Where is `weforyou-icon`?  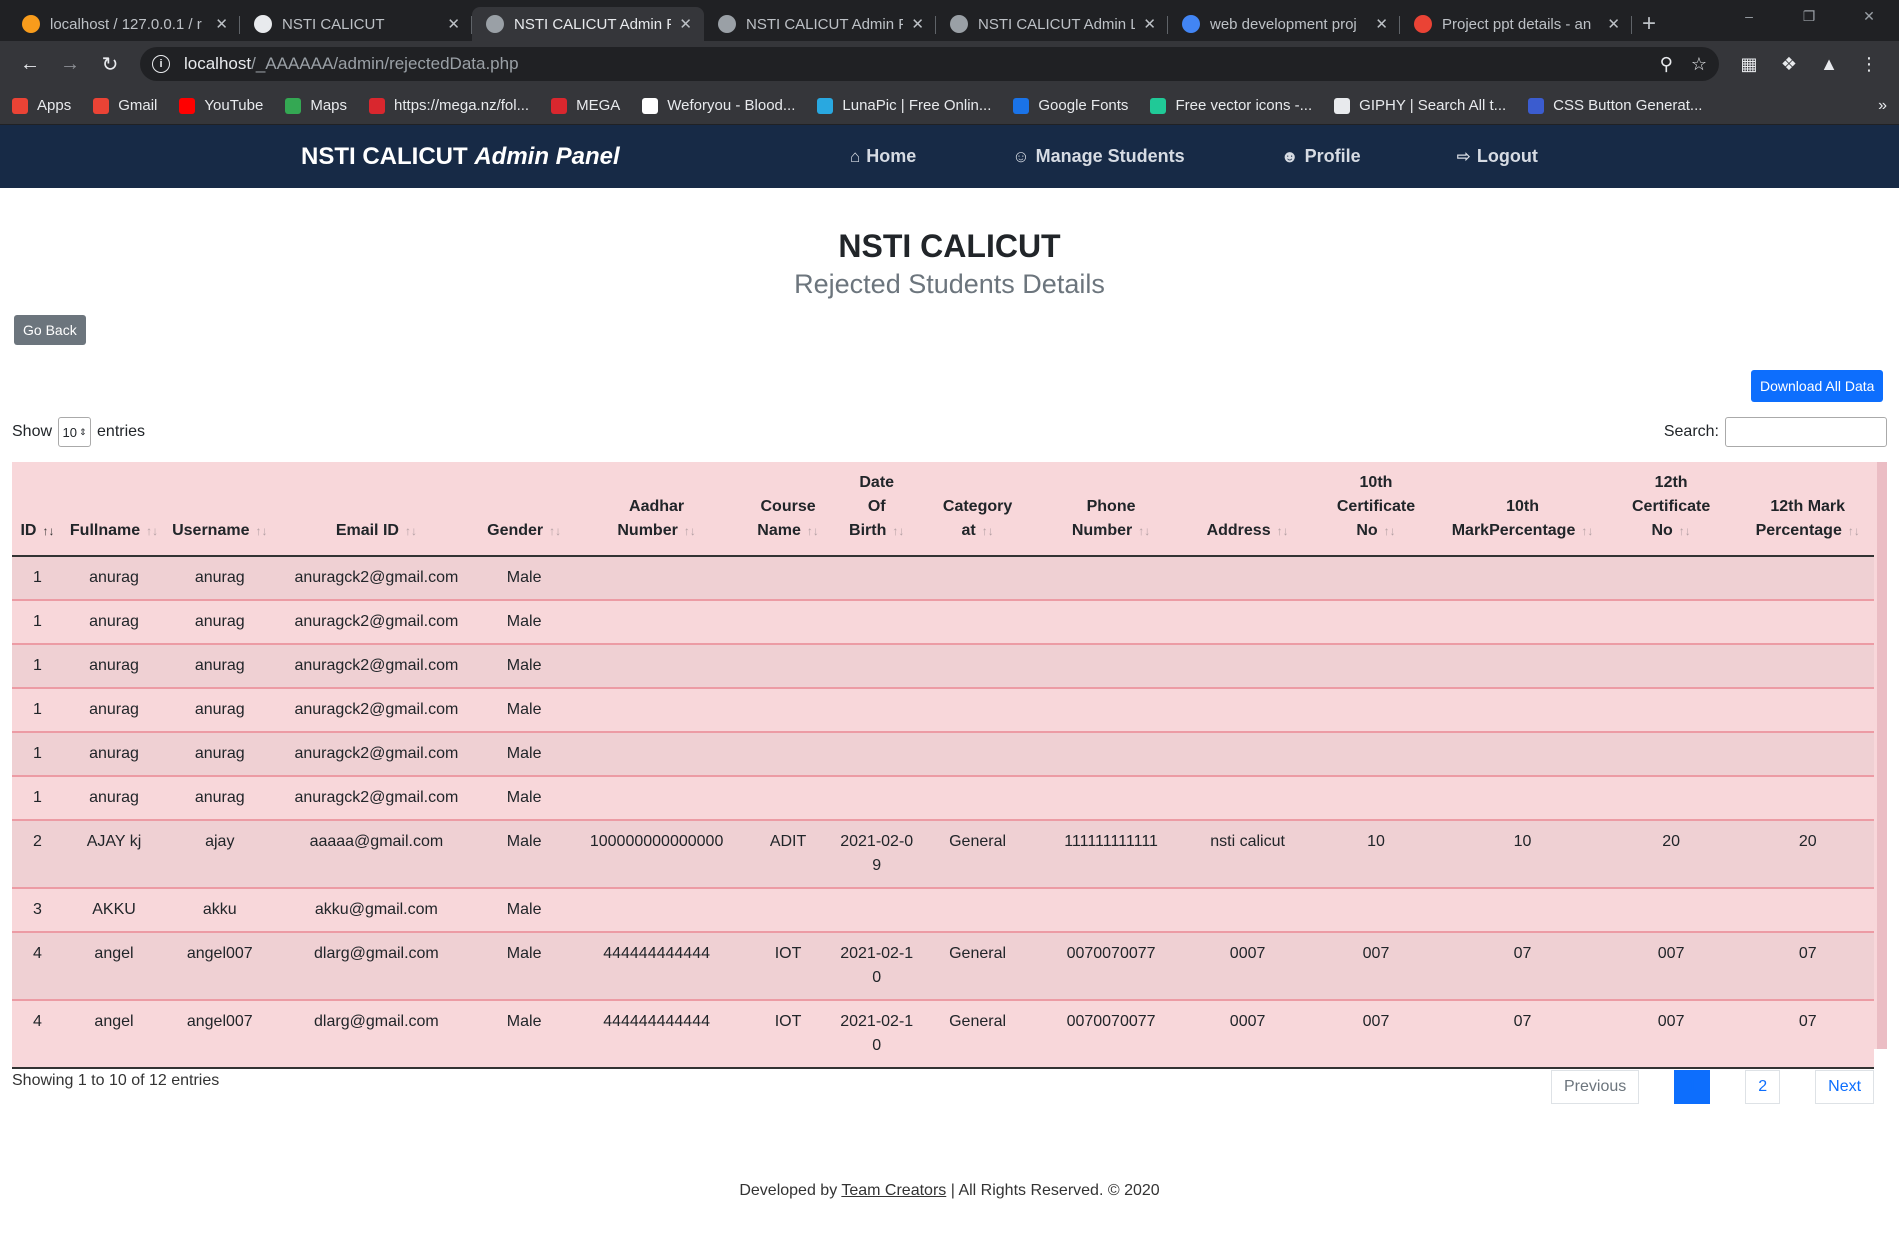 weforyou-icon is located at coordinates (650, 105).